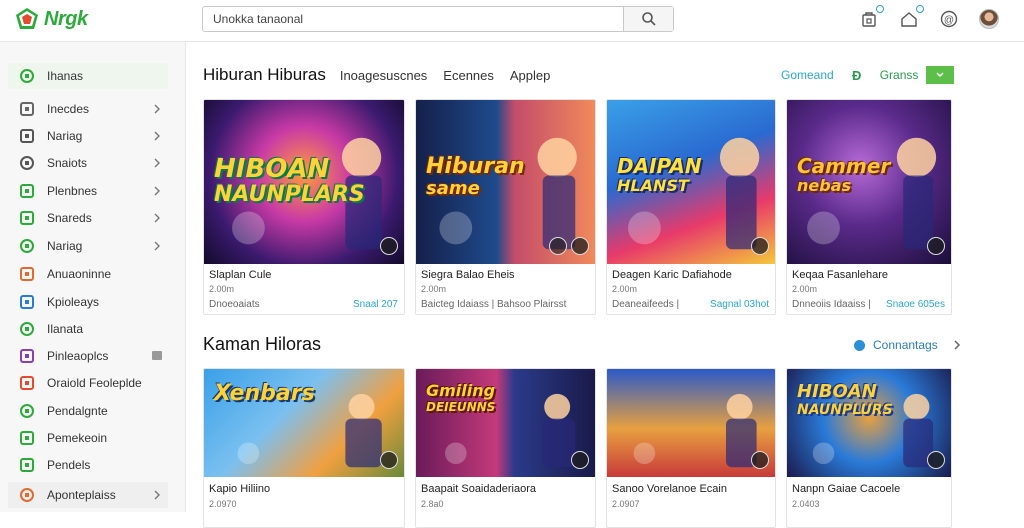 The width and height of the screenshot is (1024, 528). Describe the element at coordinates (880, 9) in the screenshot. I see `notification-dot` at that location.